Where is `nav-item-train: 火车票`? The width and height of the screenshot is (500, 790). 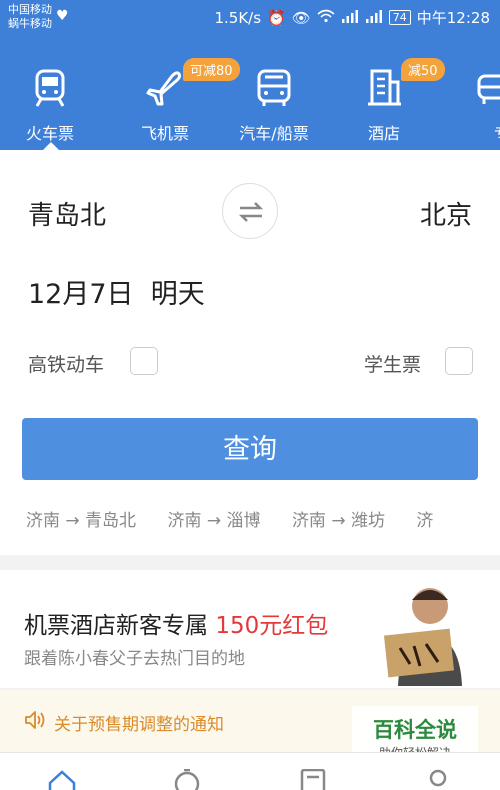 nav-item-train: 火车票 is located at coordinates (50, 92).